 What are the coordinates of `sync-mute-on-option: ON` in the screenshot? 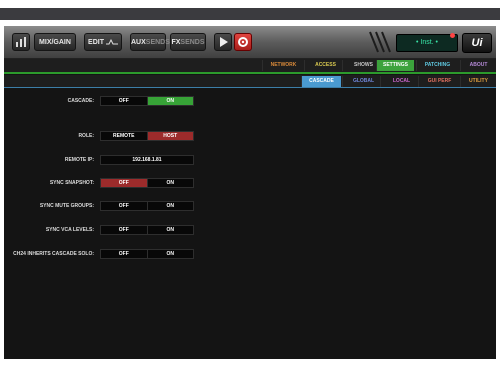 It's located at (169, 206).